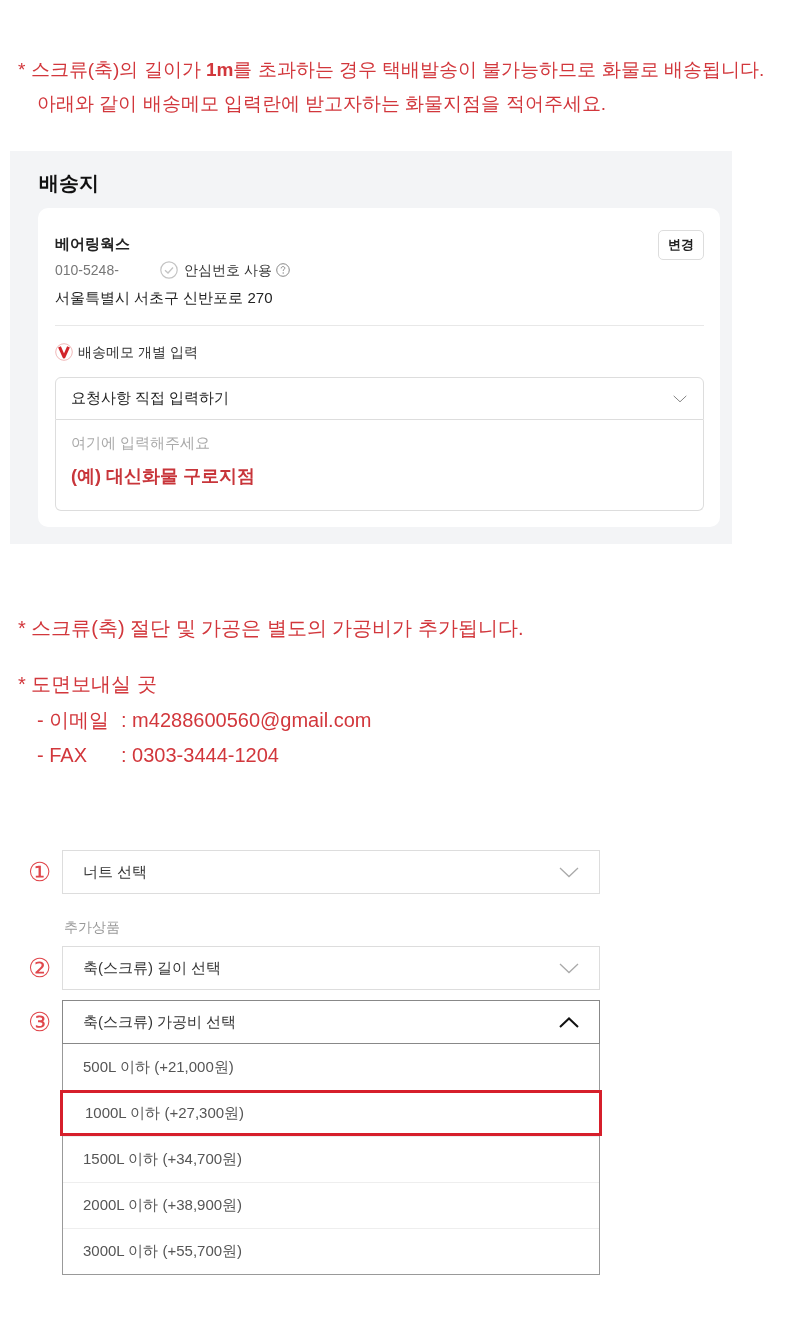  Describe the element at coordinates (331, 1022) in the screenshot. I see `option-select: 축(스크류) 가공비 선택` at that location.